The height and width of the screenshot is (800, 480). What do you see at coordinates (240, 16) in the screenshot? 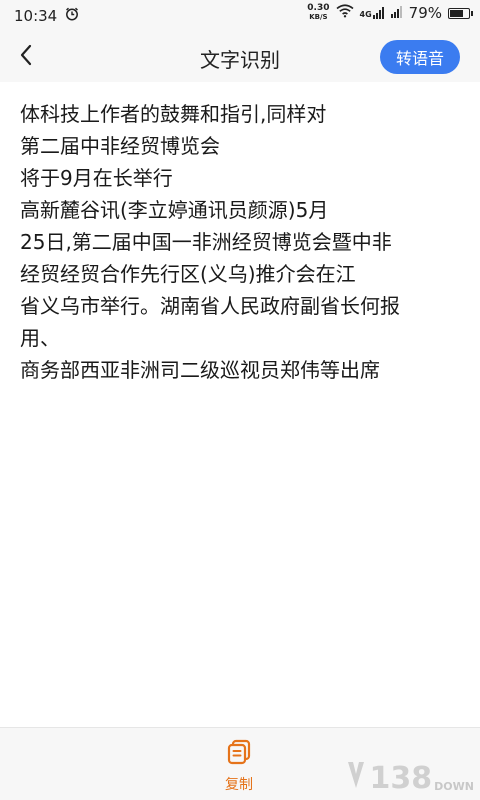
I see `status-bar: 10:34 0.30 KB/S 4G 79%` at bounding box center [240, 16].